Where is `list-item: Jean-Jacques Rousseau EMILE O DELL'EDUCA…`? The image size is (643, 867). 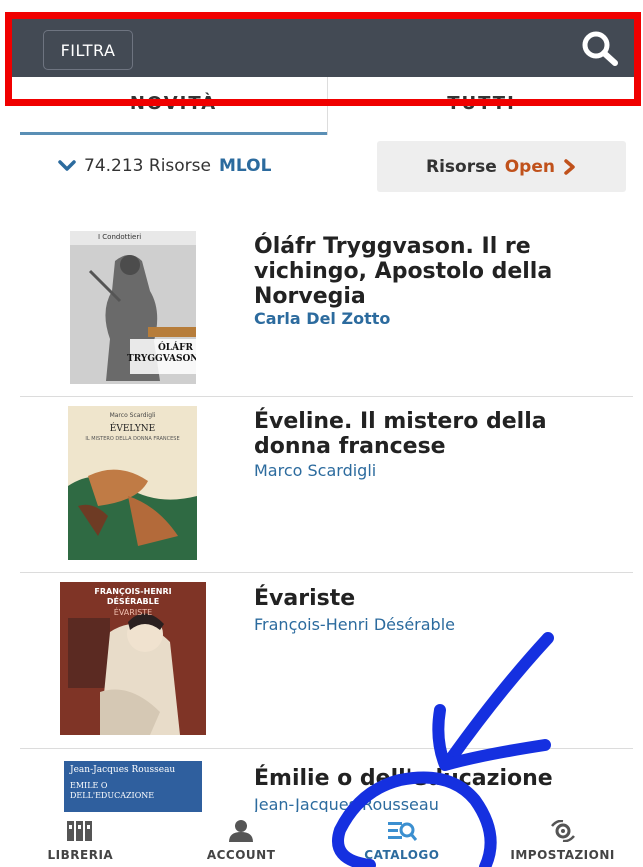 list-item: Jean-Jacques Rousseau EMILE O DELL'EDUCA… is located at coordinates (326, 784).